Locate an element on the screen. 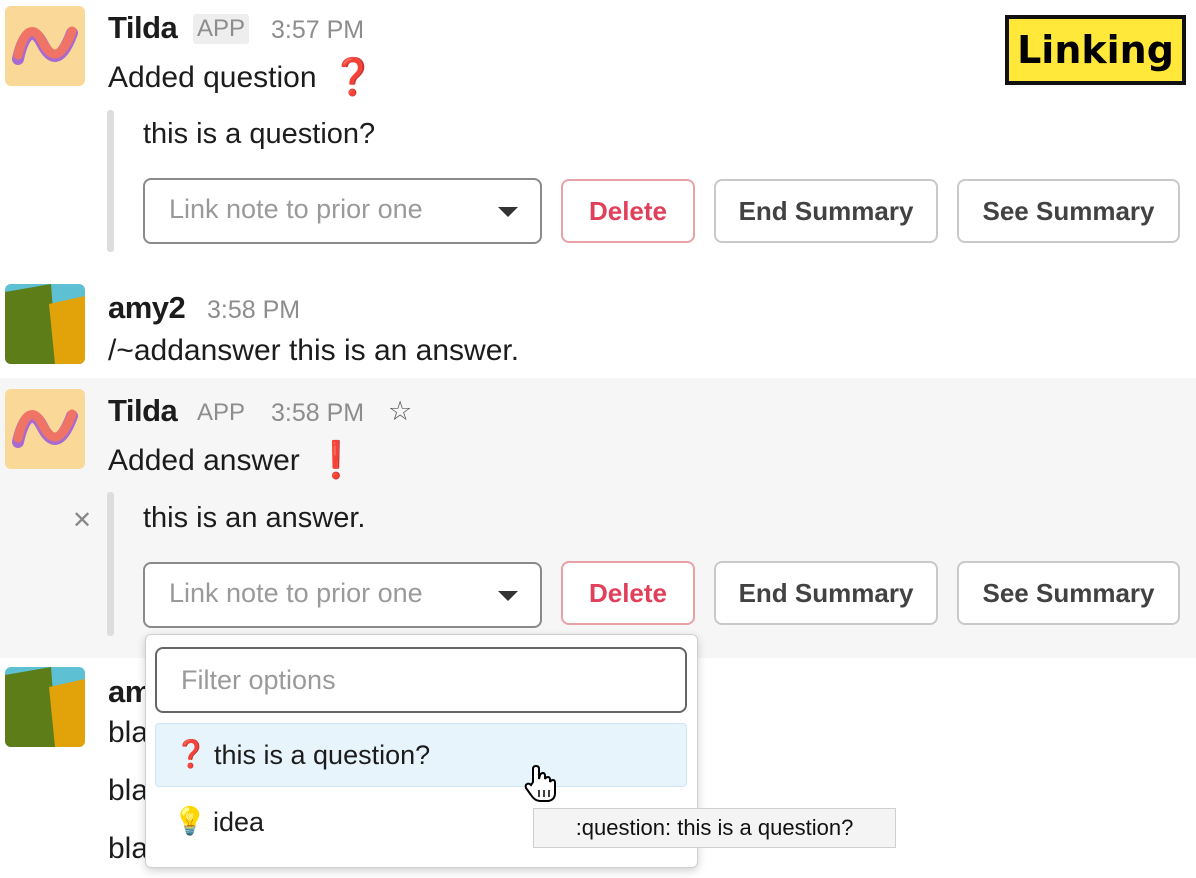 Image resolution: width=1196 pixels, height=878 pixels. message-body: Added answer is located at coordinates (204, 460).